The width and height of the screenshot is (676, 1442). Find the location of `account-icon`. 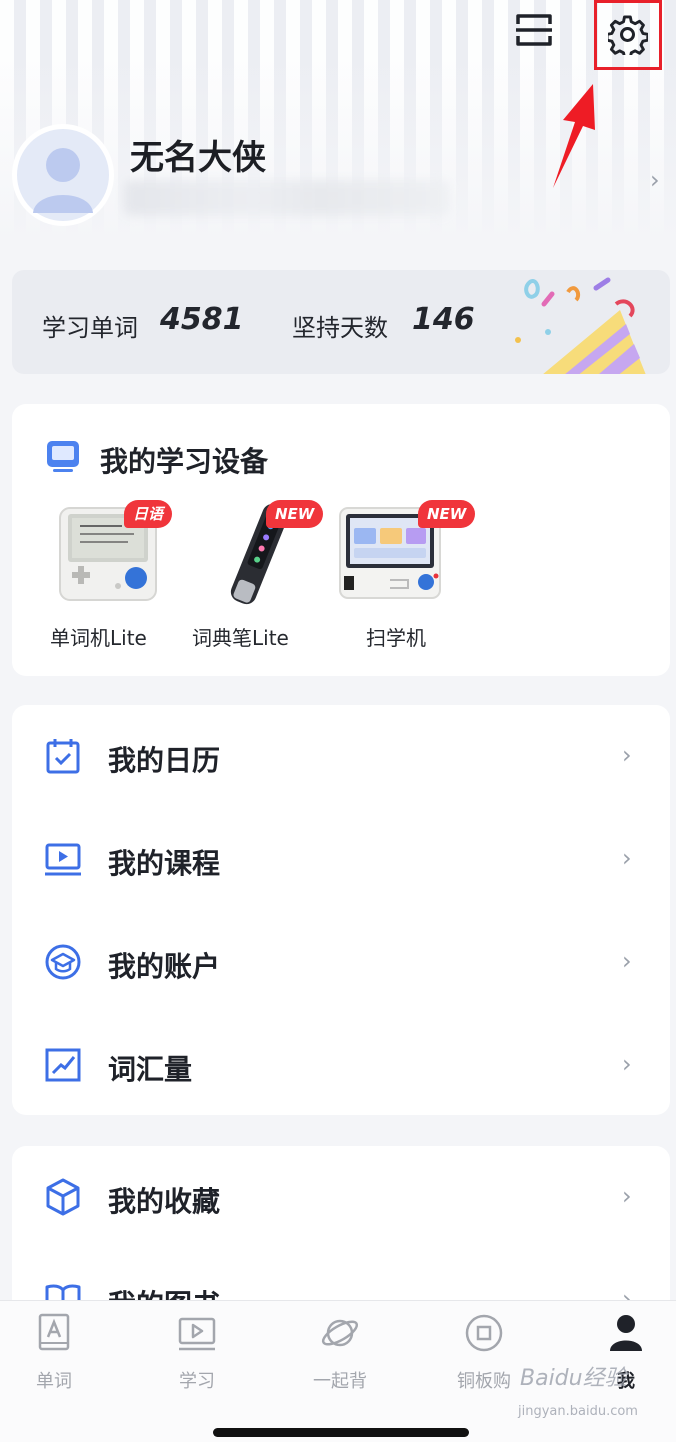

account-icon is located at coordinates (63, 962).